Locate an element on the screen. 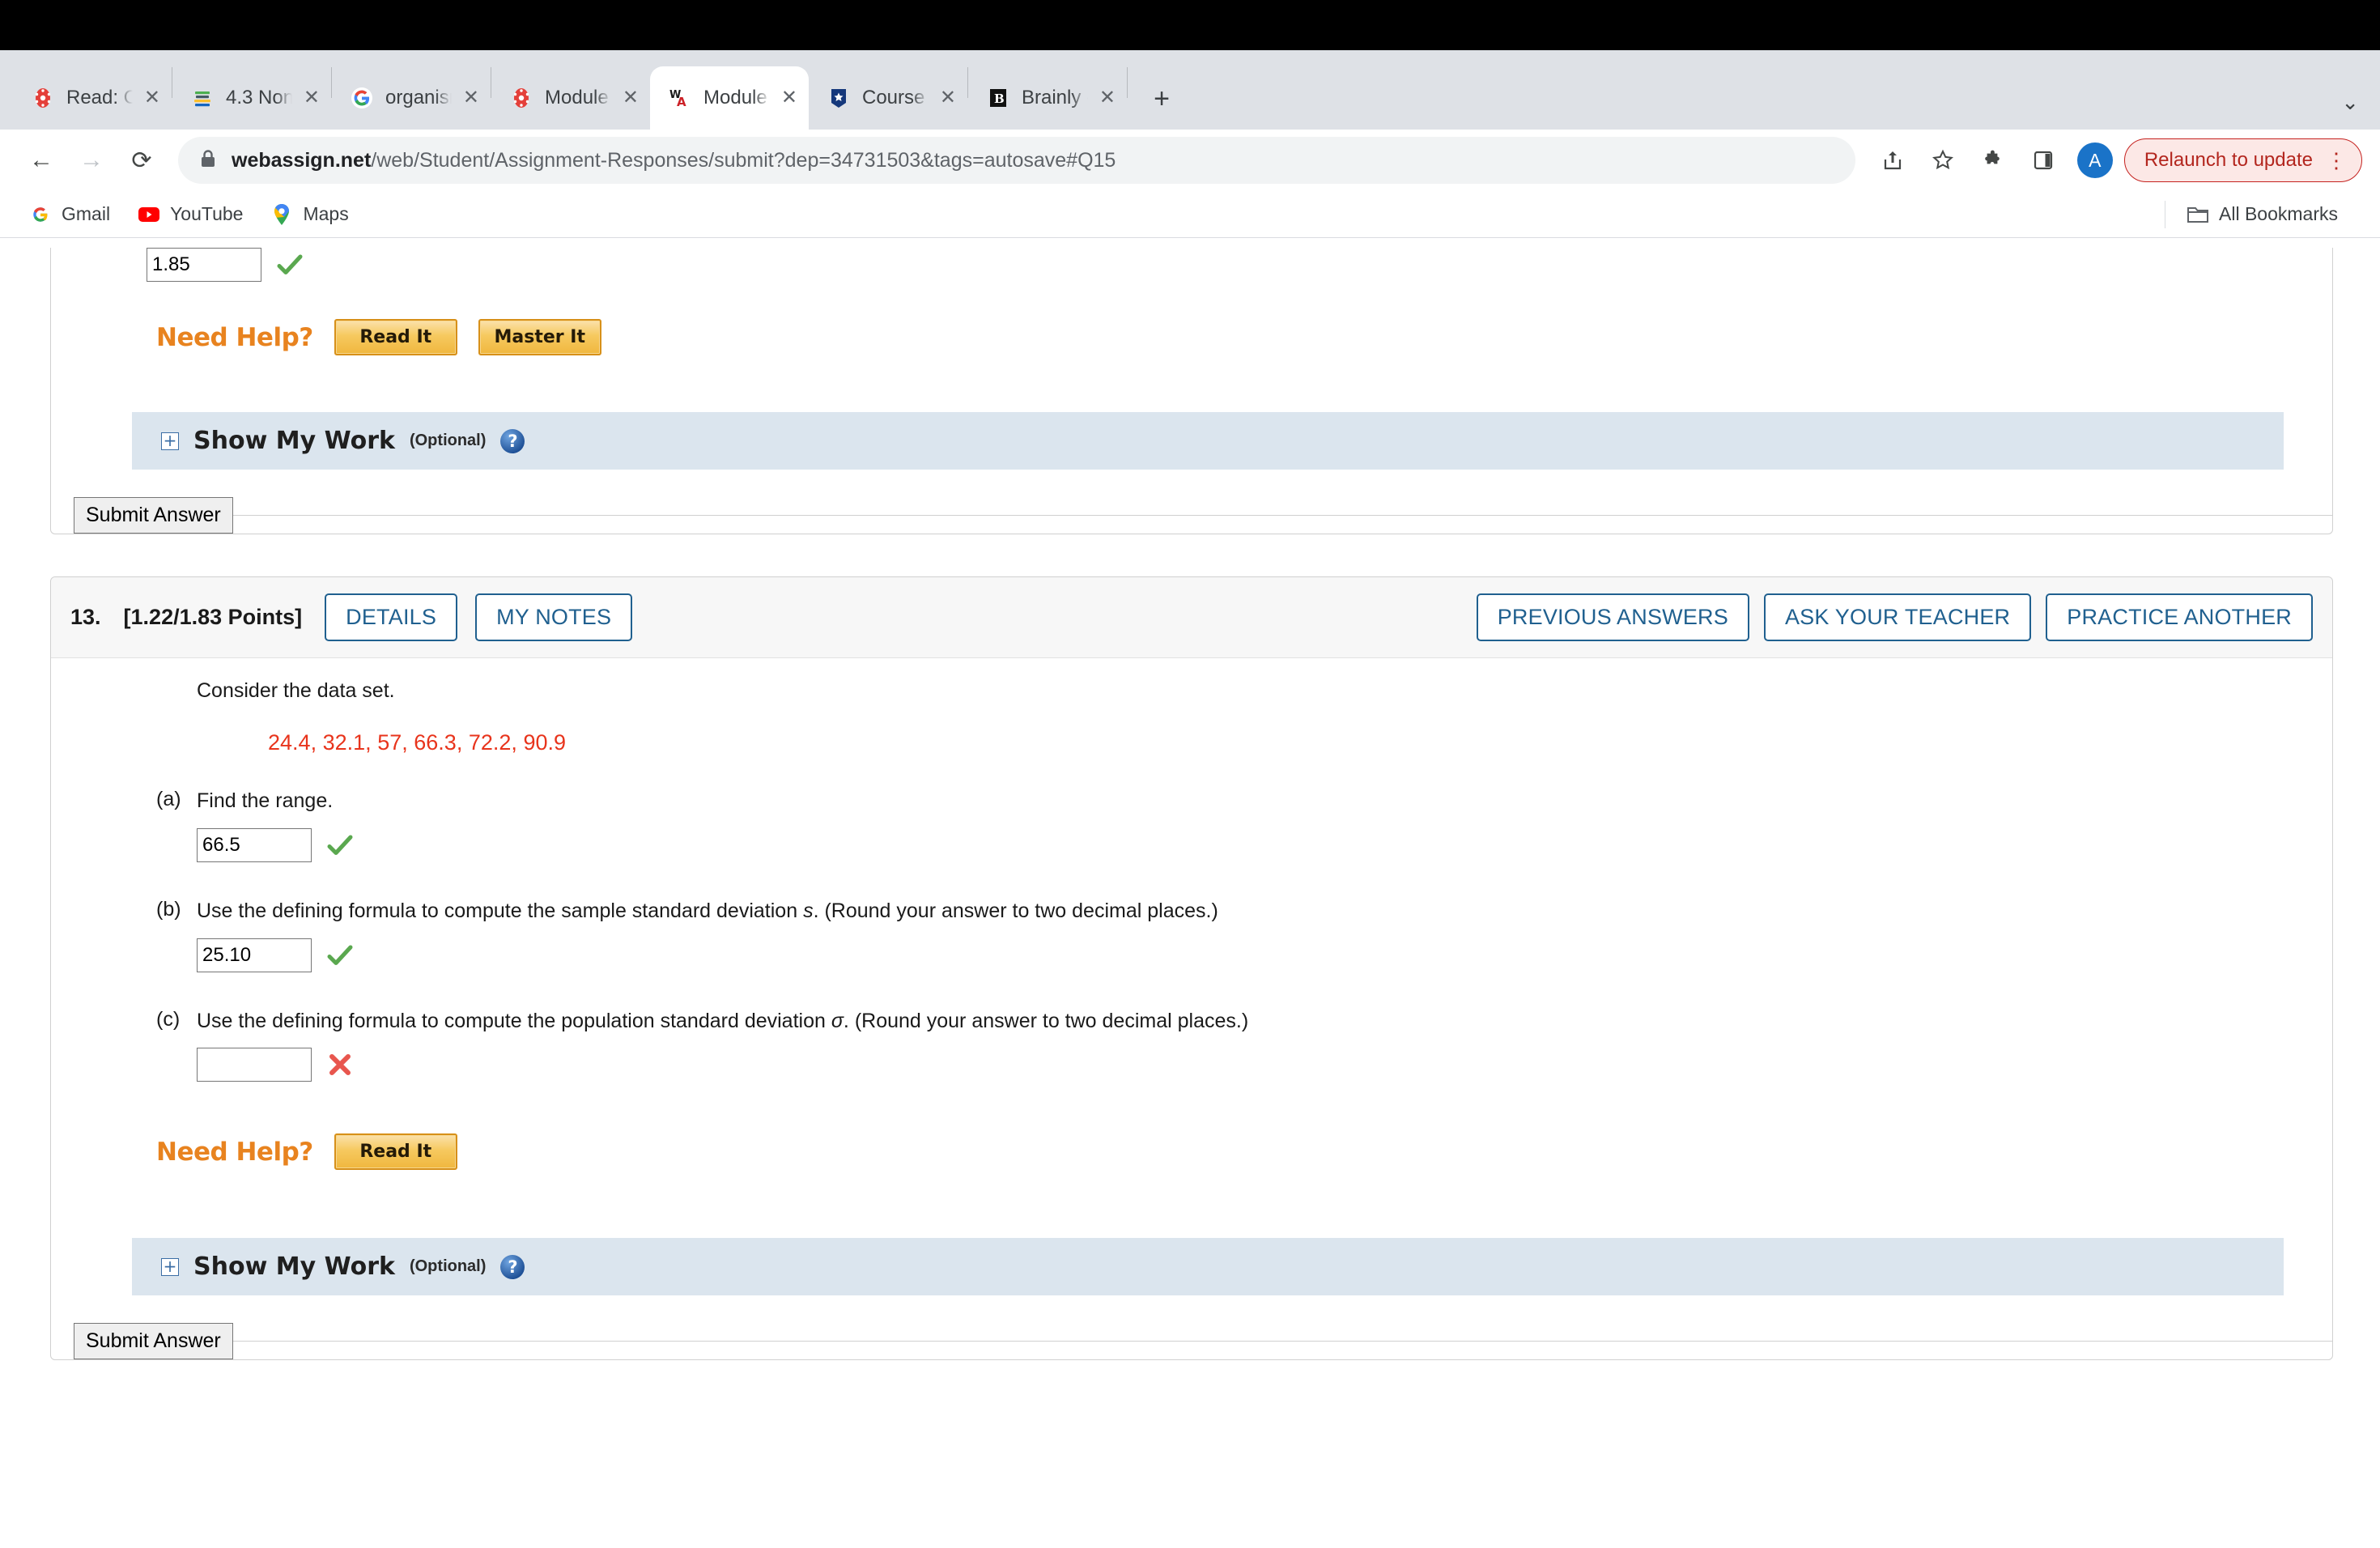  browser-tab-2: 4.3 Nonproteobacteria ✕ is located at coordinates (251, 98).